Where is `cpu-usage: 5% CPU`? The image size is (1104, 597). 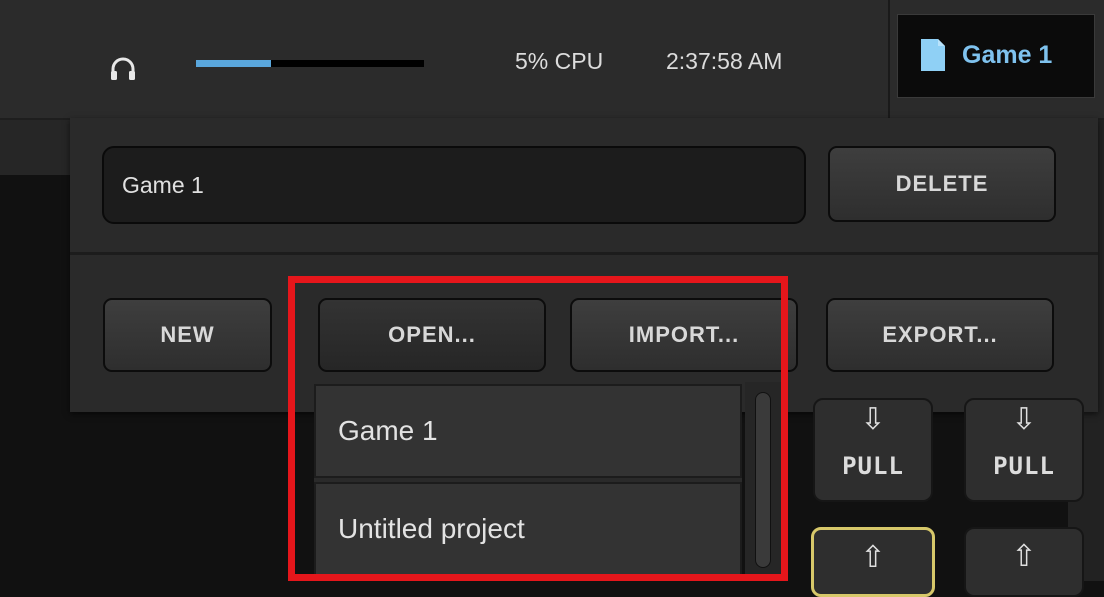 cpu-usage: 5% CPU is located at coordinates (559, 61).